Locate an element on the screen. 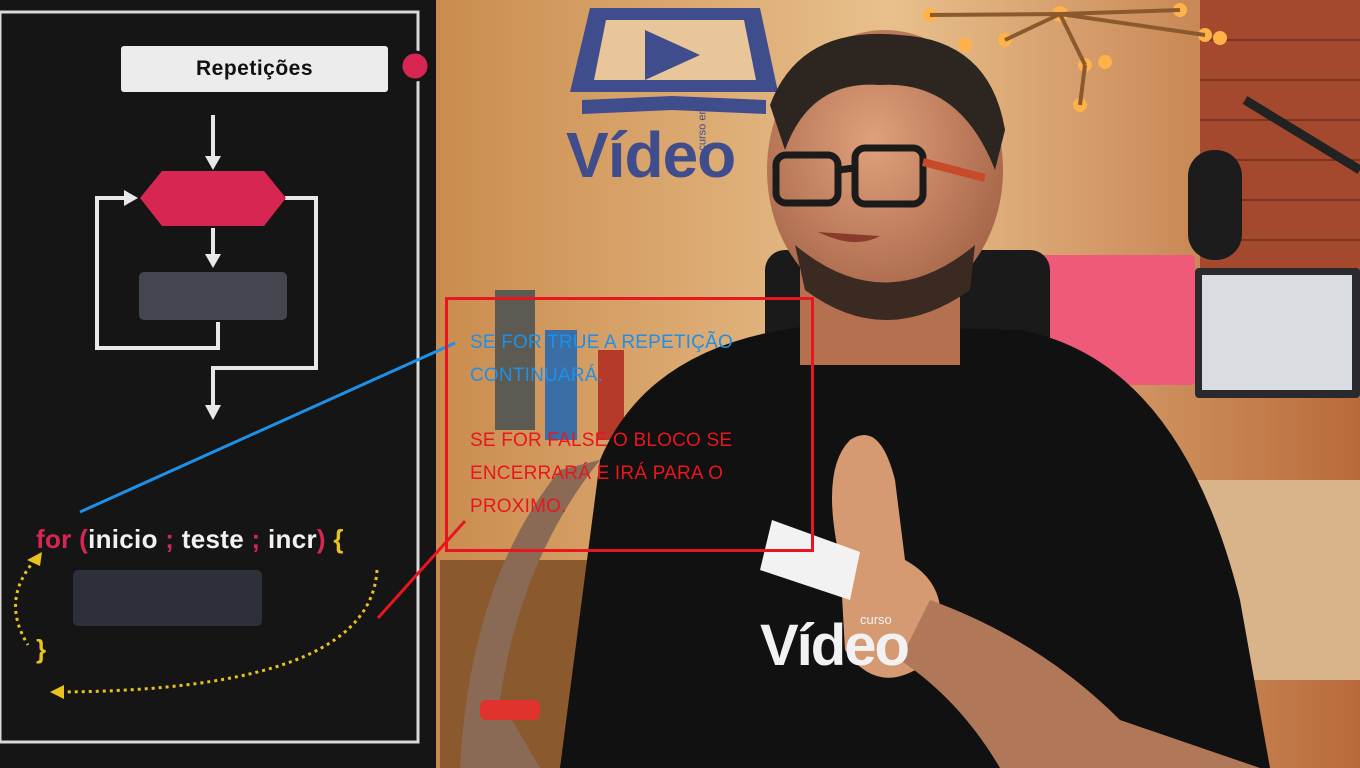  init-text: inicio is located at coordinates (123, 539).